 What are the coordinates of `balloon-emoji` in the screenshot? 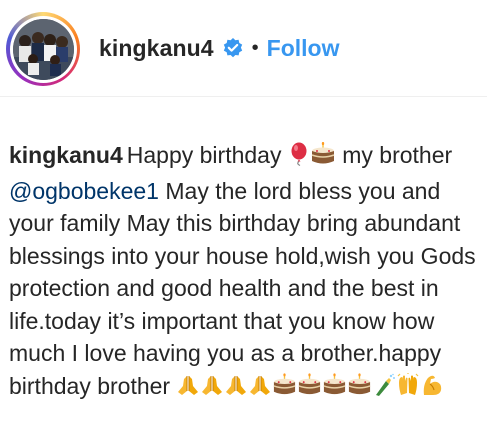 It's located at (299, 158).